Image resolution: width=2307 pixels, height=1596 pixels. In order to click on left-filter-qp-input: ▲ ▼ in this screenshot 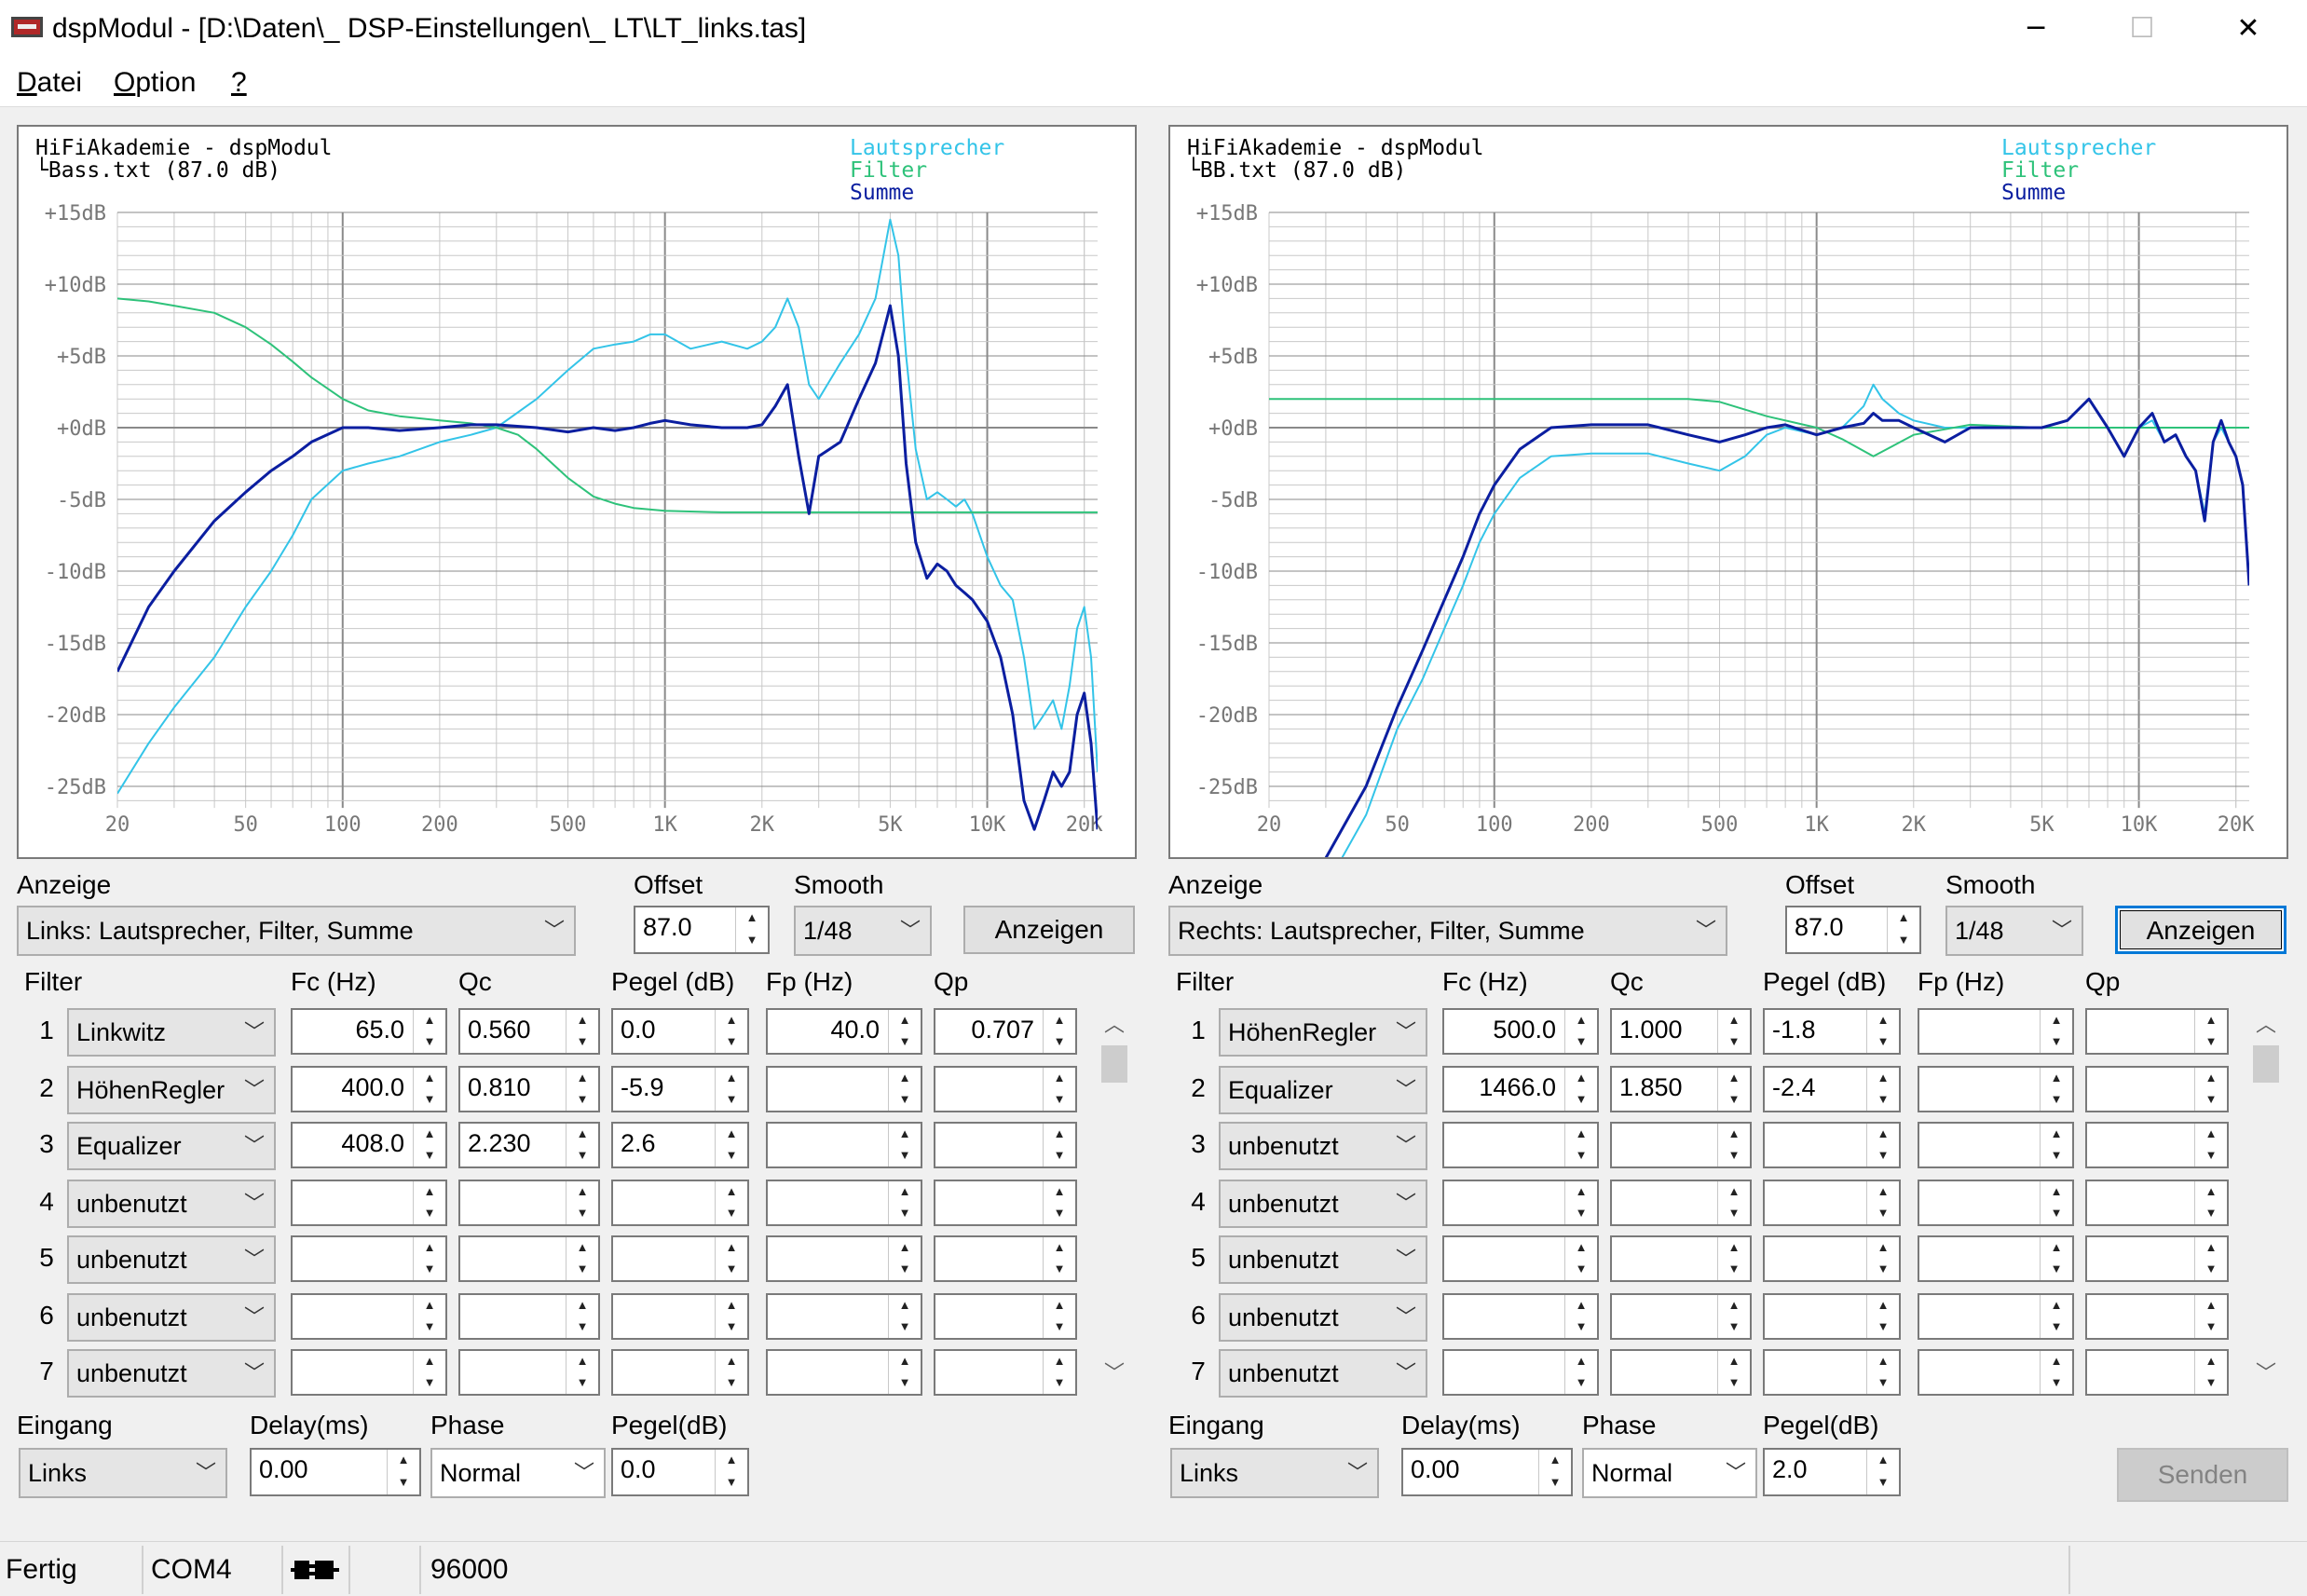, I will do `click(1005, 1089)`.